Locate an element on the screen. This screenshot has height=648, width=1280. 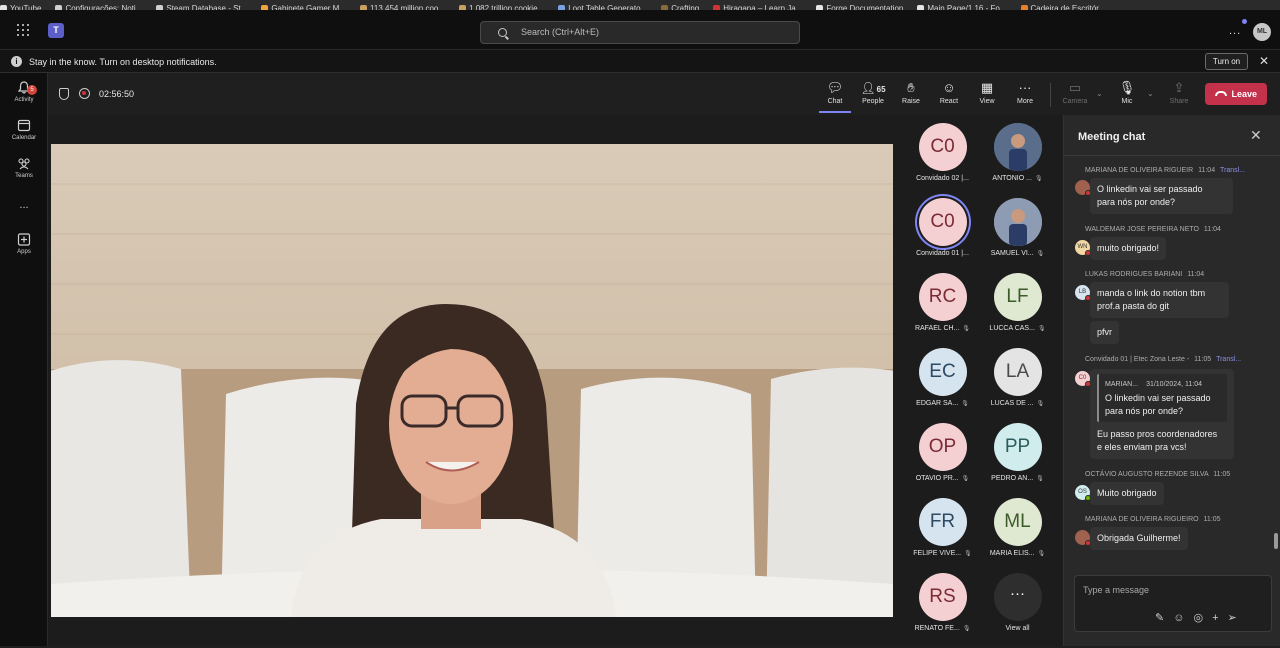
chat-label: Chat is located at coordinates (835, 101).